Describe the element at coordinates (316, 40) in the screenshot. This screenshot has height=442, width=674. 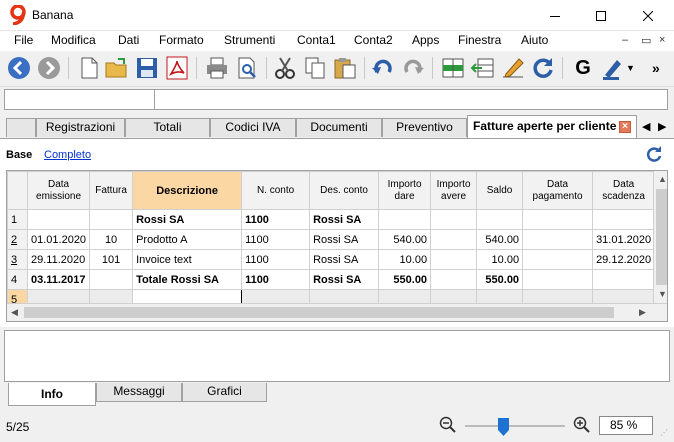
I see `menu-conta1: Conta1` at that location.